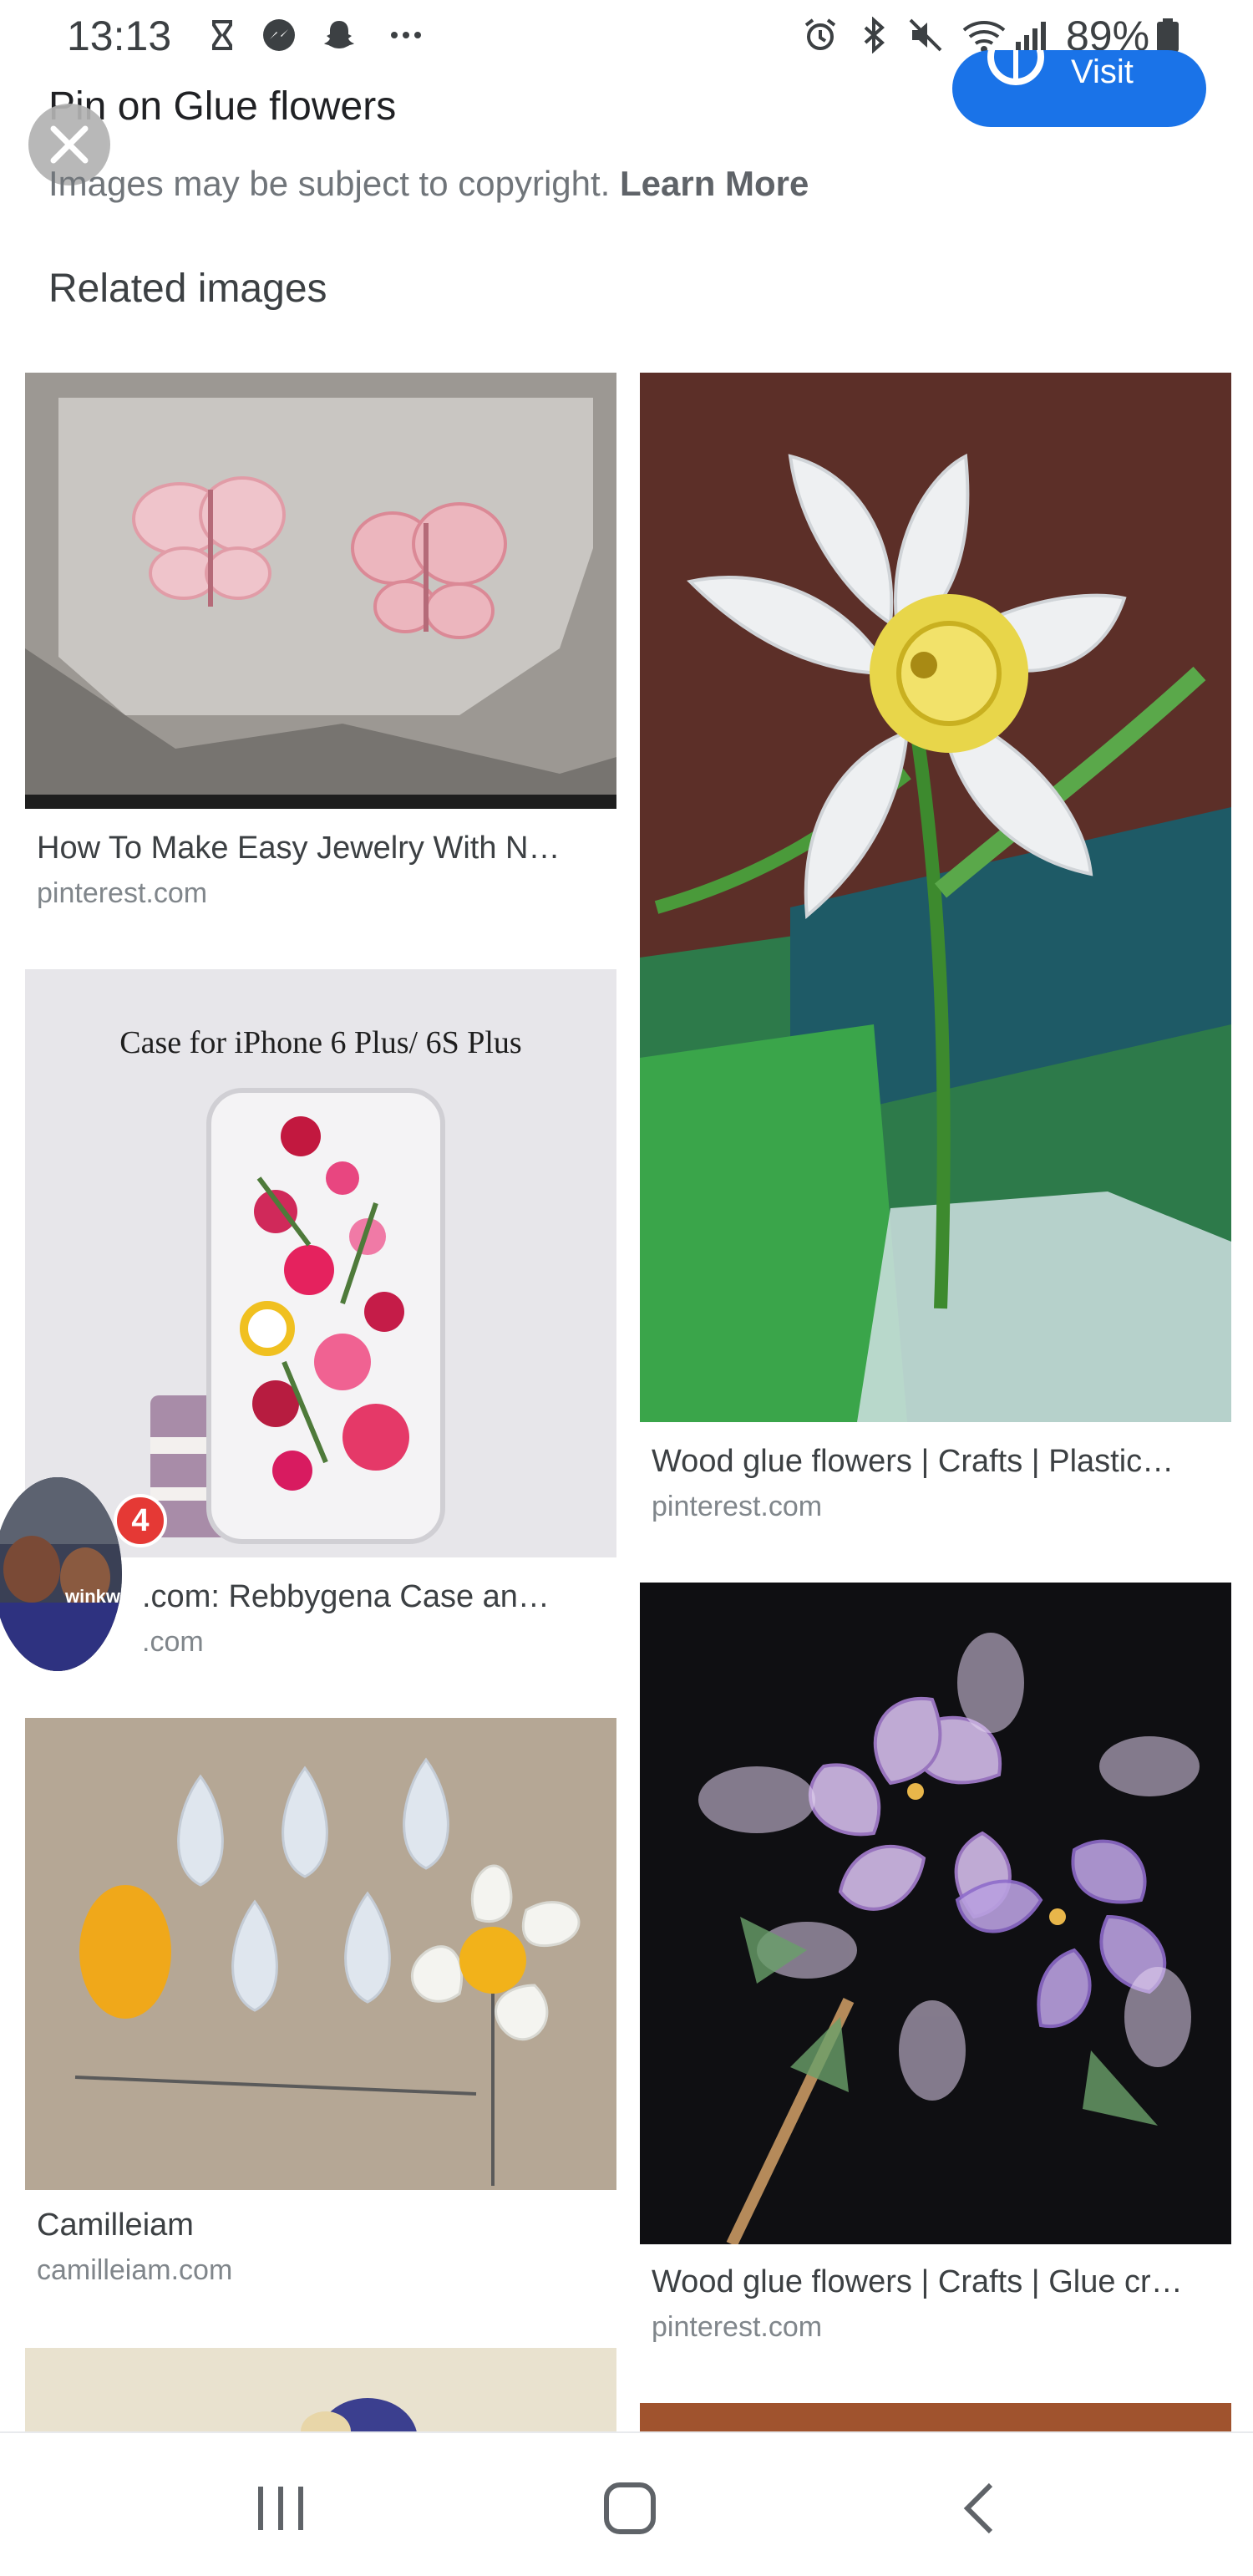 The image size is (1253, 2576). I want to click on status-time: 13:13, so click(119, 36).